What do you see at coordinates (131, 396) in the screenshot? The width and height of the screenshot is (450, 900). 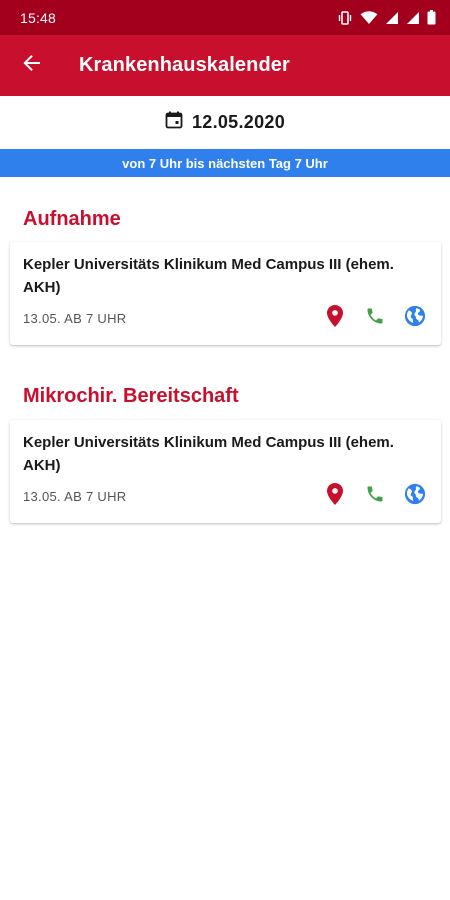 I see `section-title: Mikrochir. Bereitschaft` at bounding box center [131, 396].